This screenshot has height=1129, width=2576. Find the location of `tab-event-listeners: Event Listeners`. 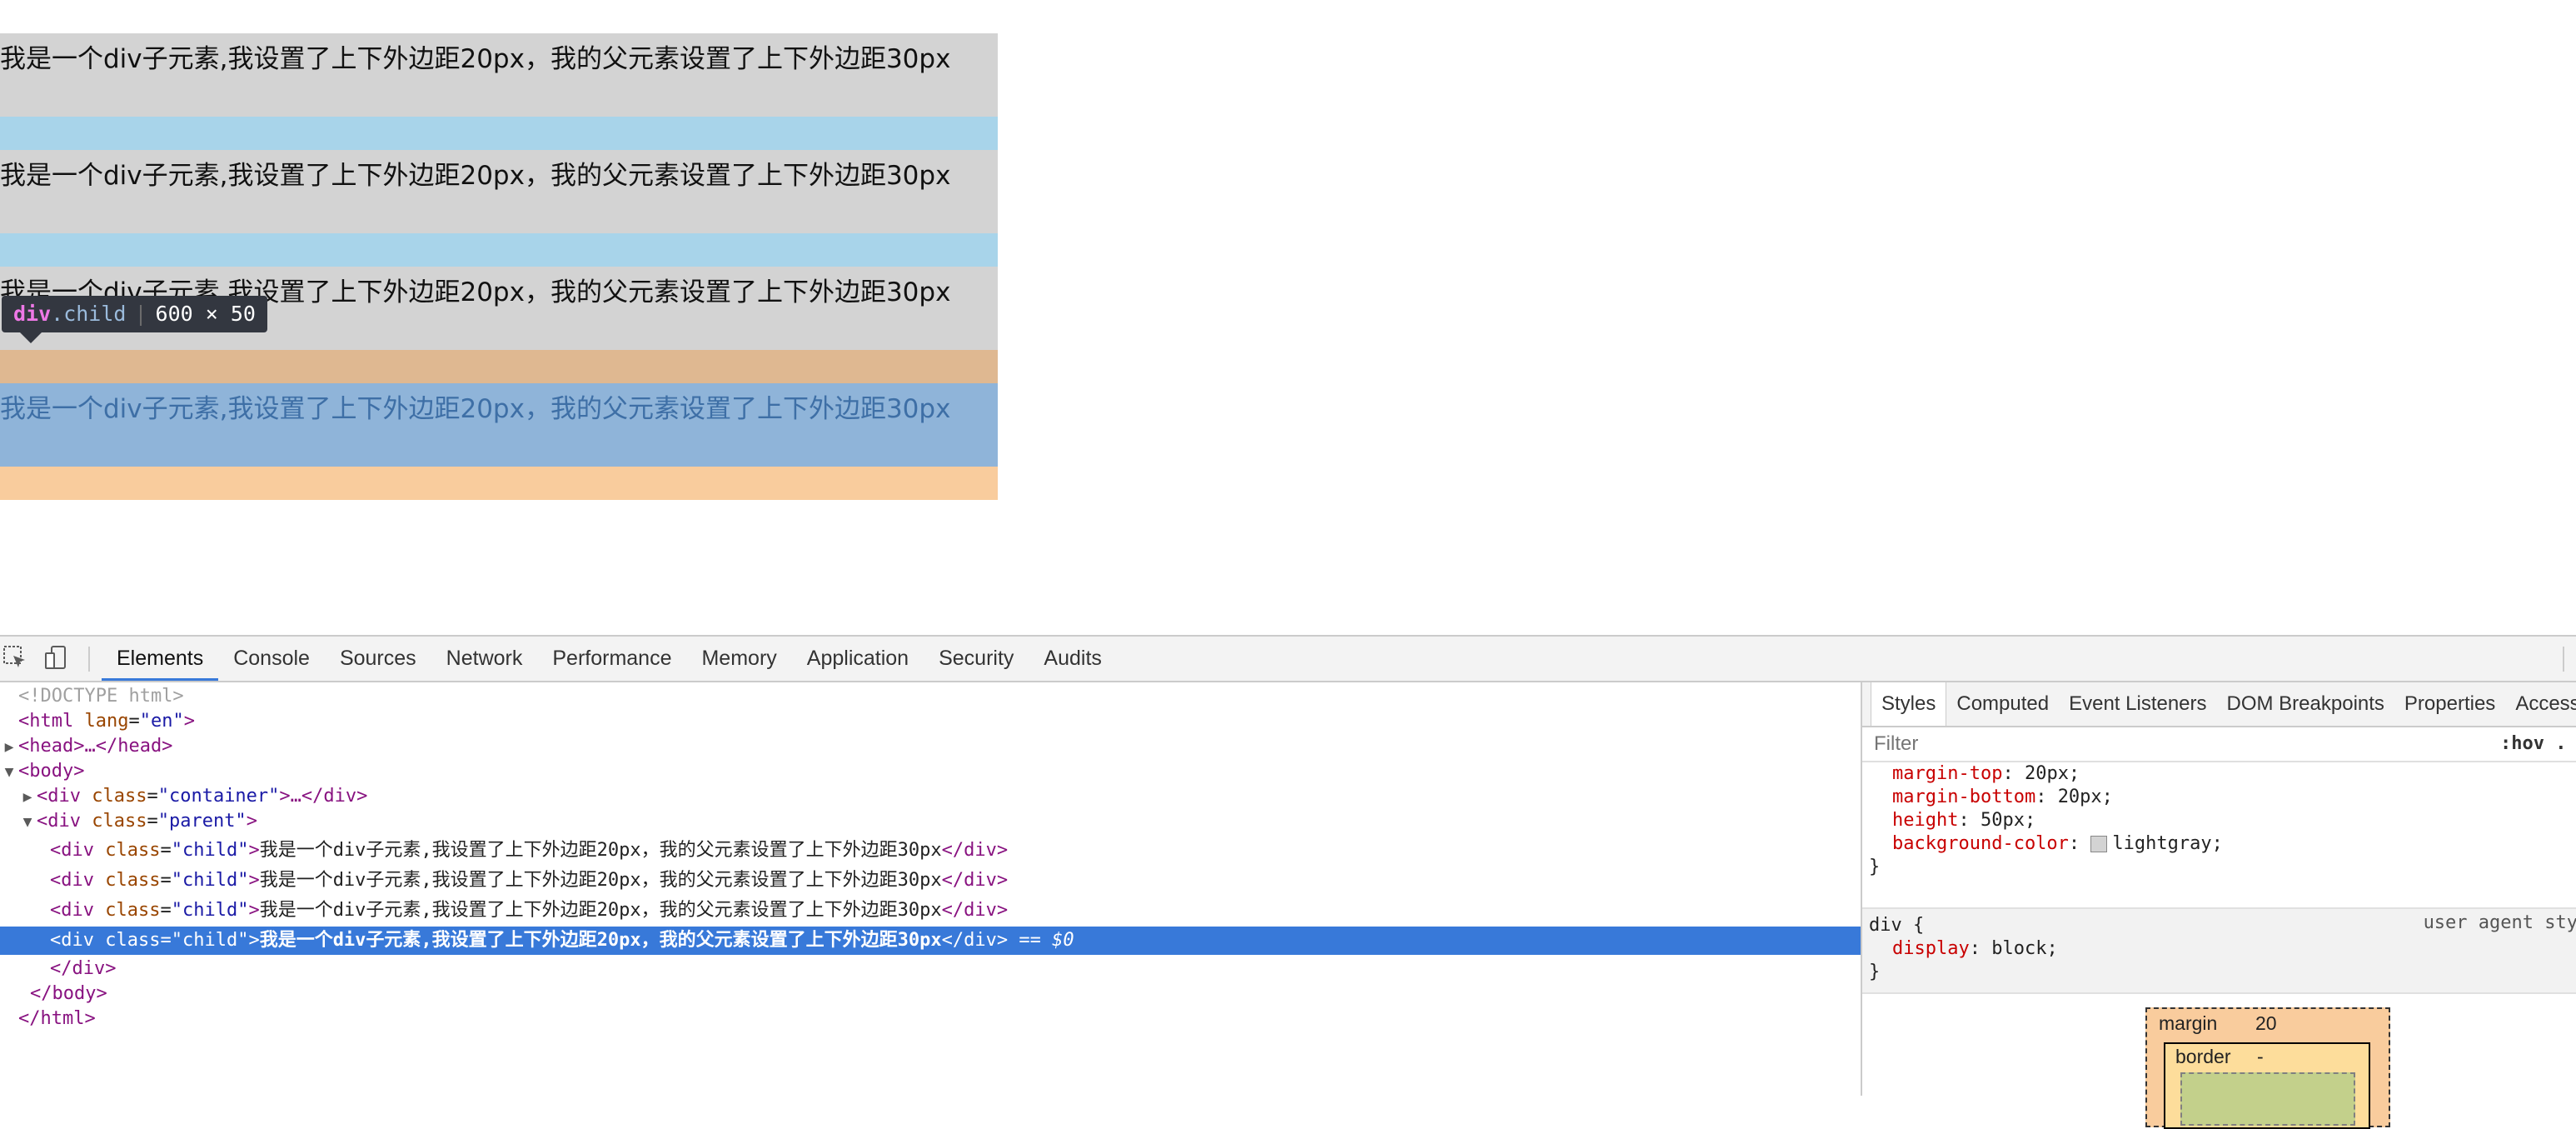

tab-event-listeners: Event Listeners is located at coordinates (2137, 704).